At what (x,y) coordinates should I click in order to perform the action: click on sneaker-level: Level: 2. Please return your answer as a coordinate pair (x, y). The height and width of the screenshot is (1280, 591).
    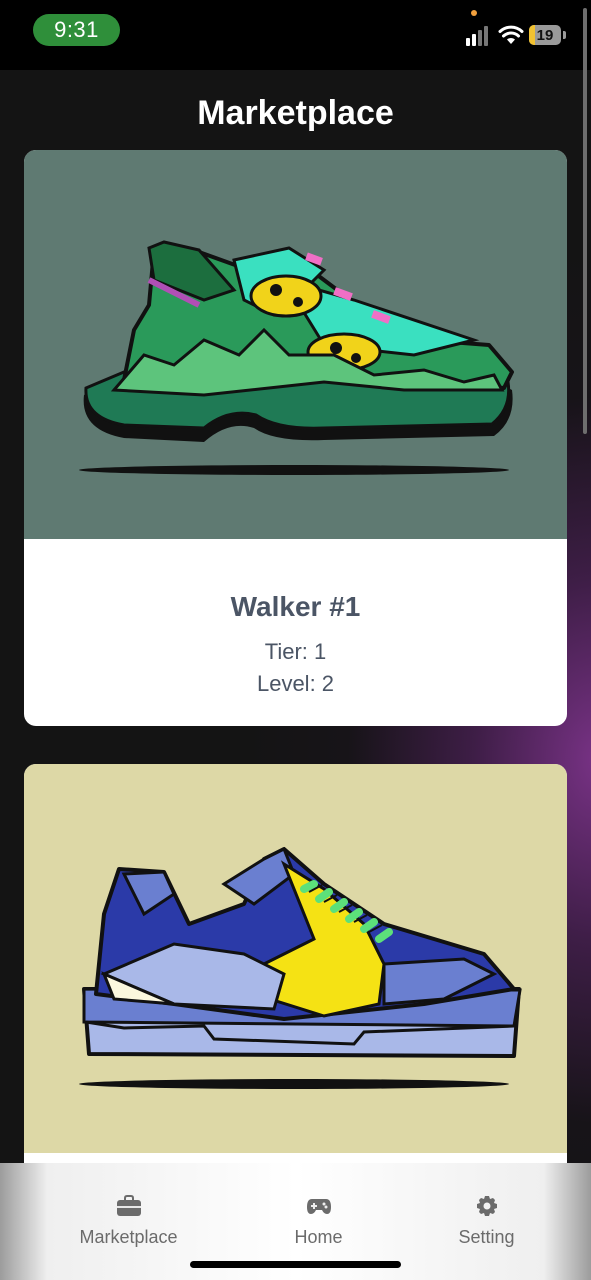
    Looking at the image, I should click on (295, 683).